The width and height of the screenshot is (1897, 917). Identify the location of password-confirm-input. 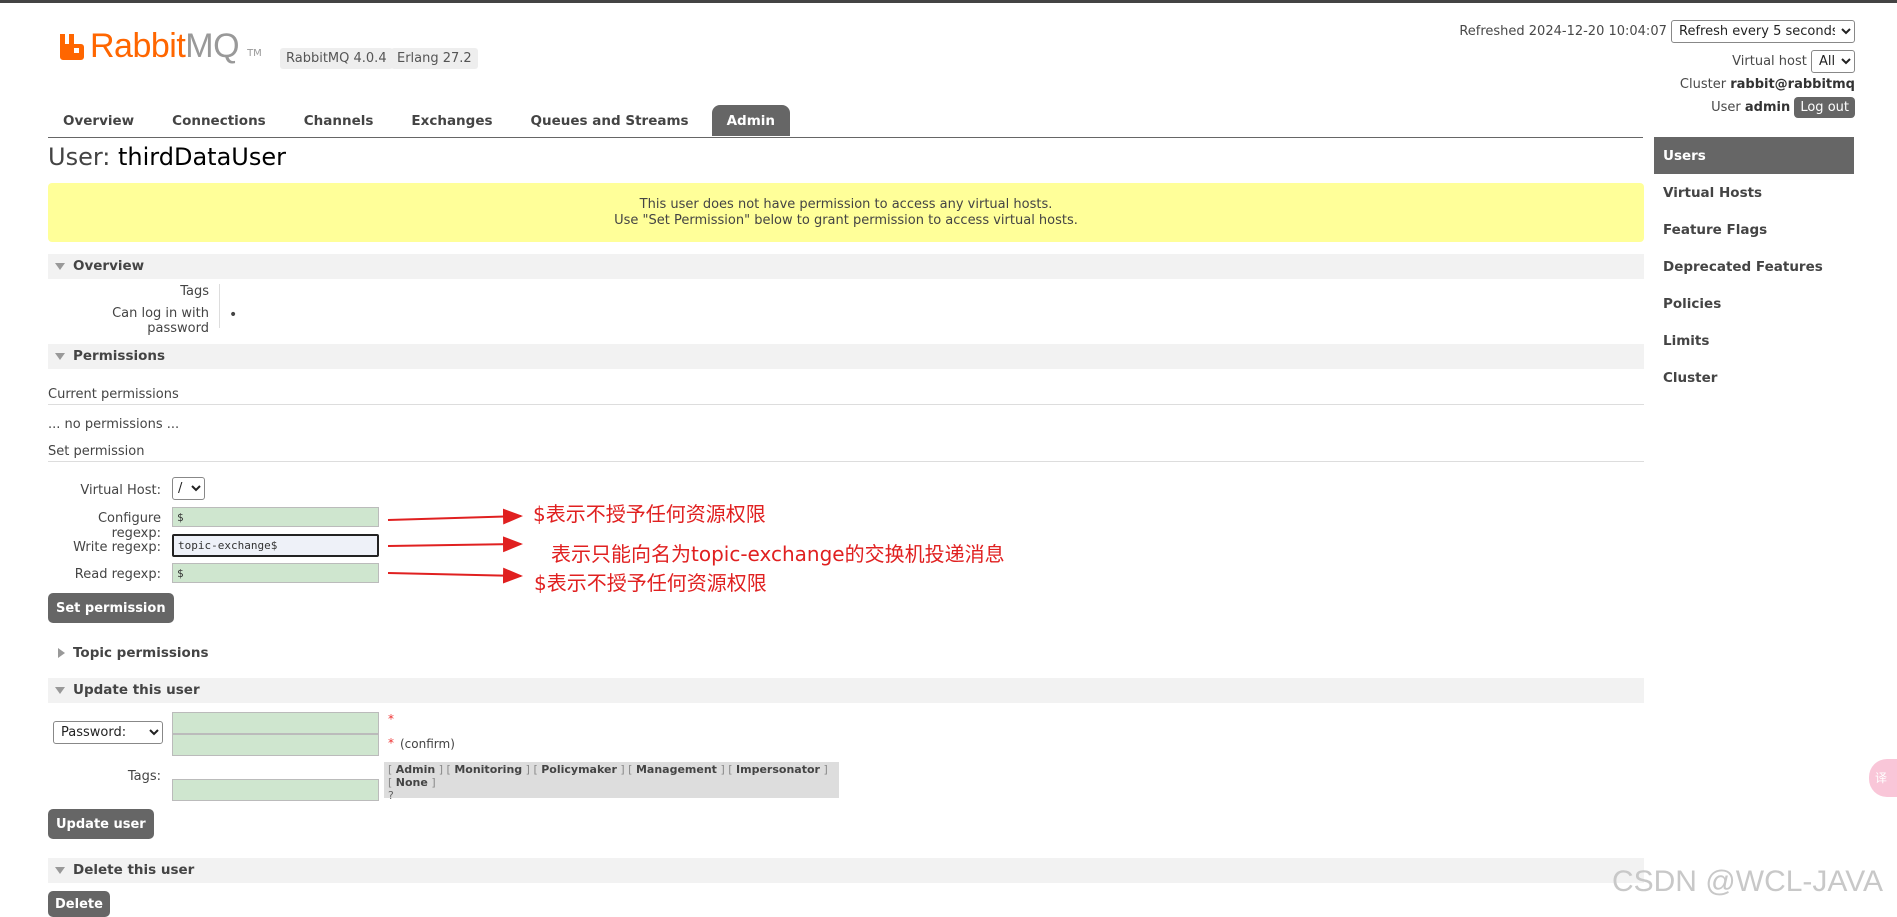
(275, 745).